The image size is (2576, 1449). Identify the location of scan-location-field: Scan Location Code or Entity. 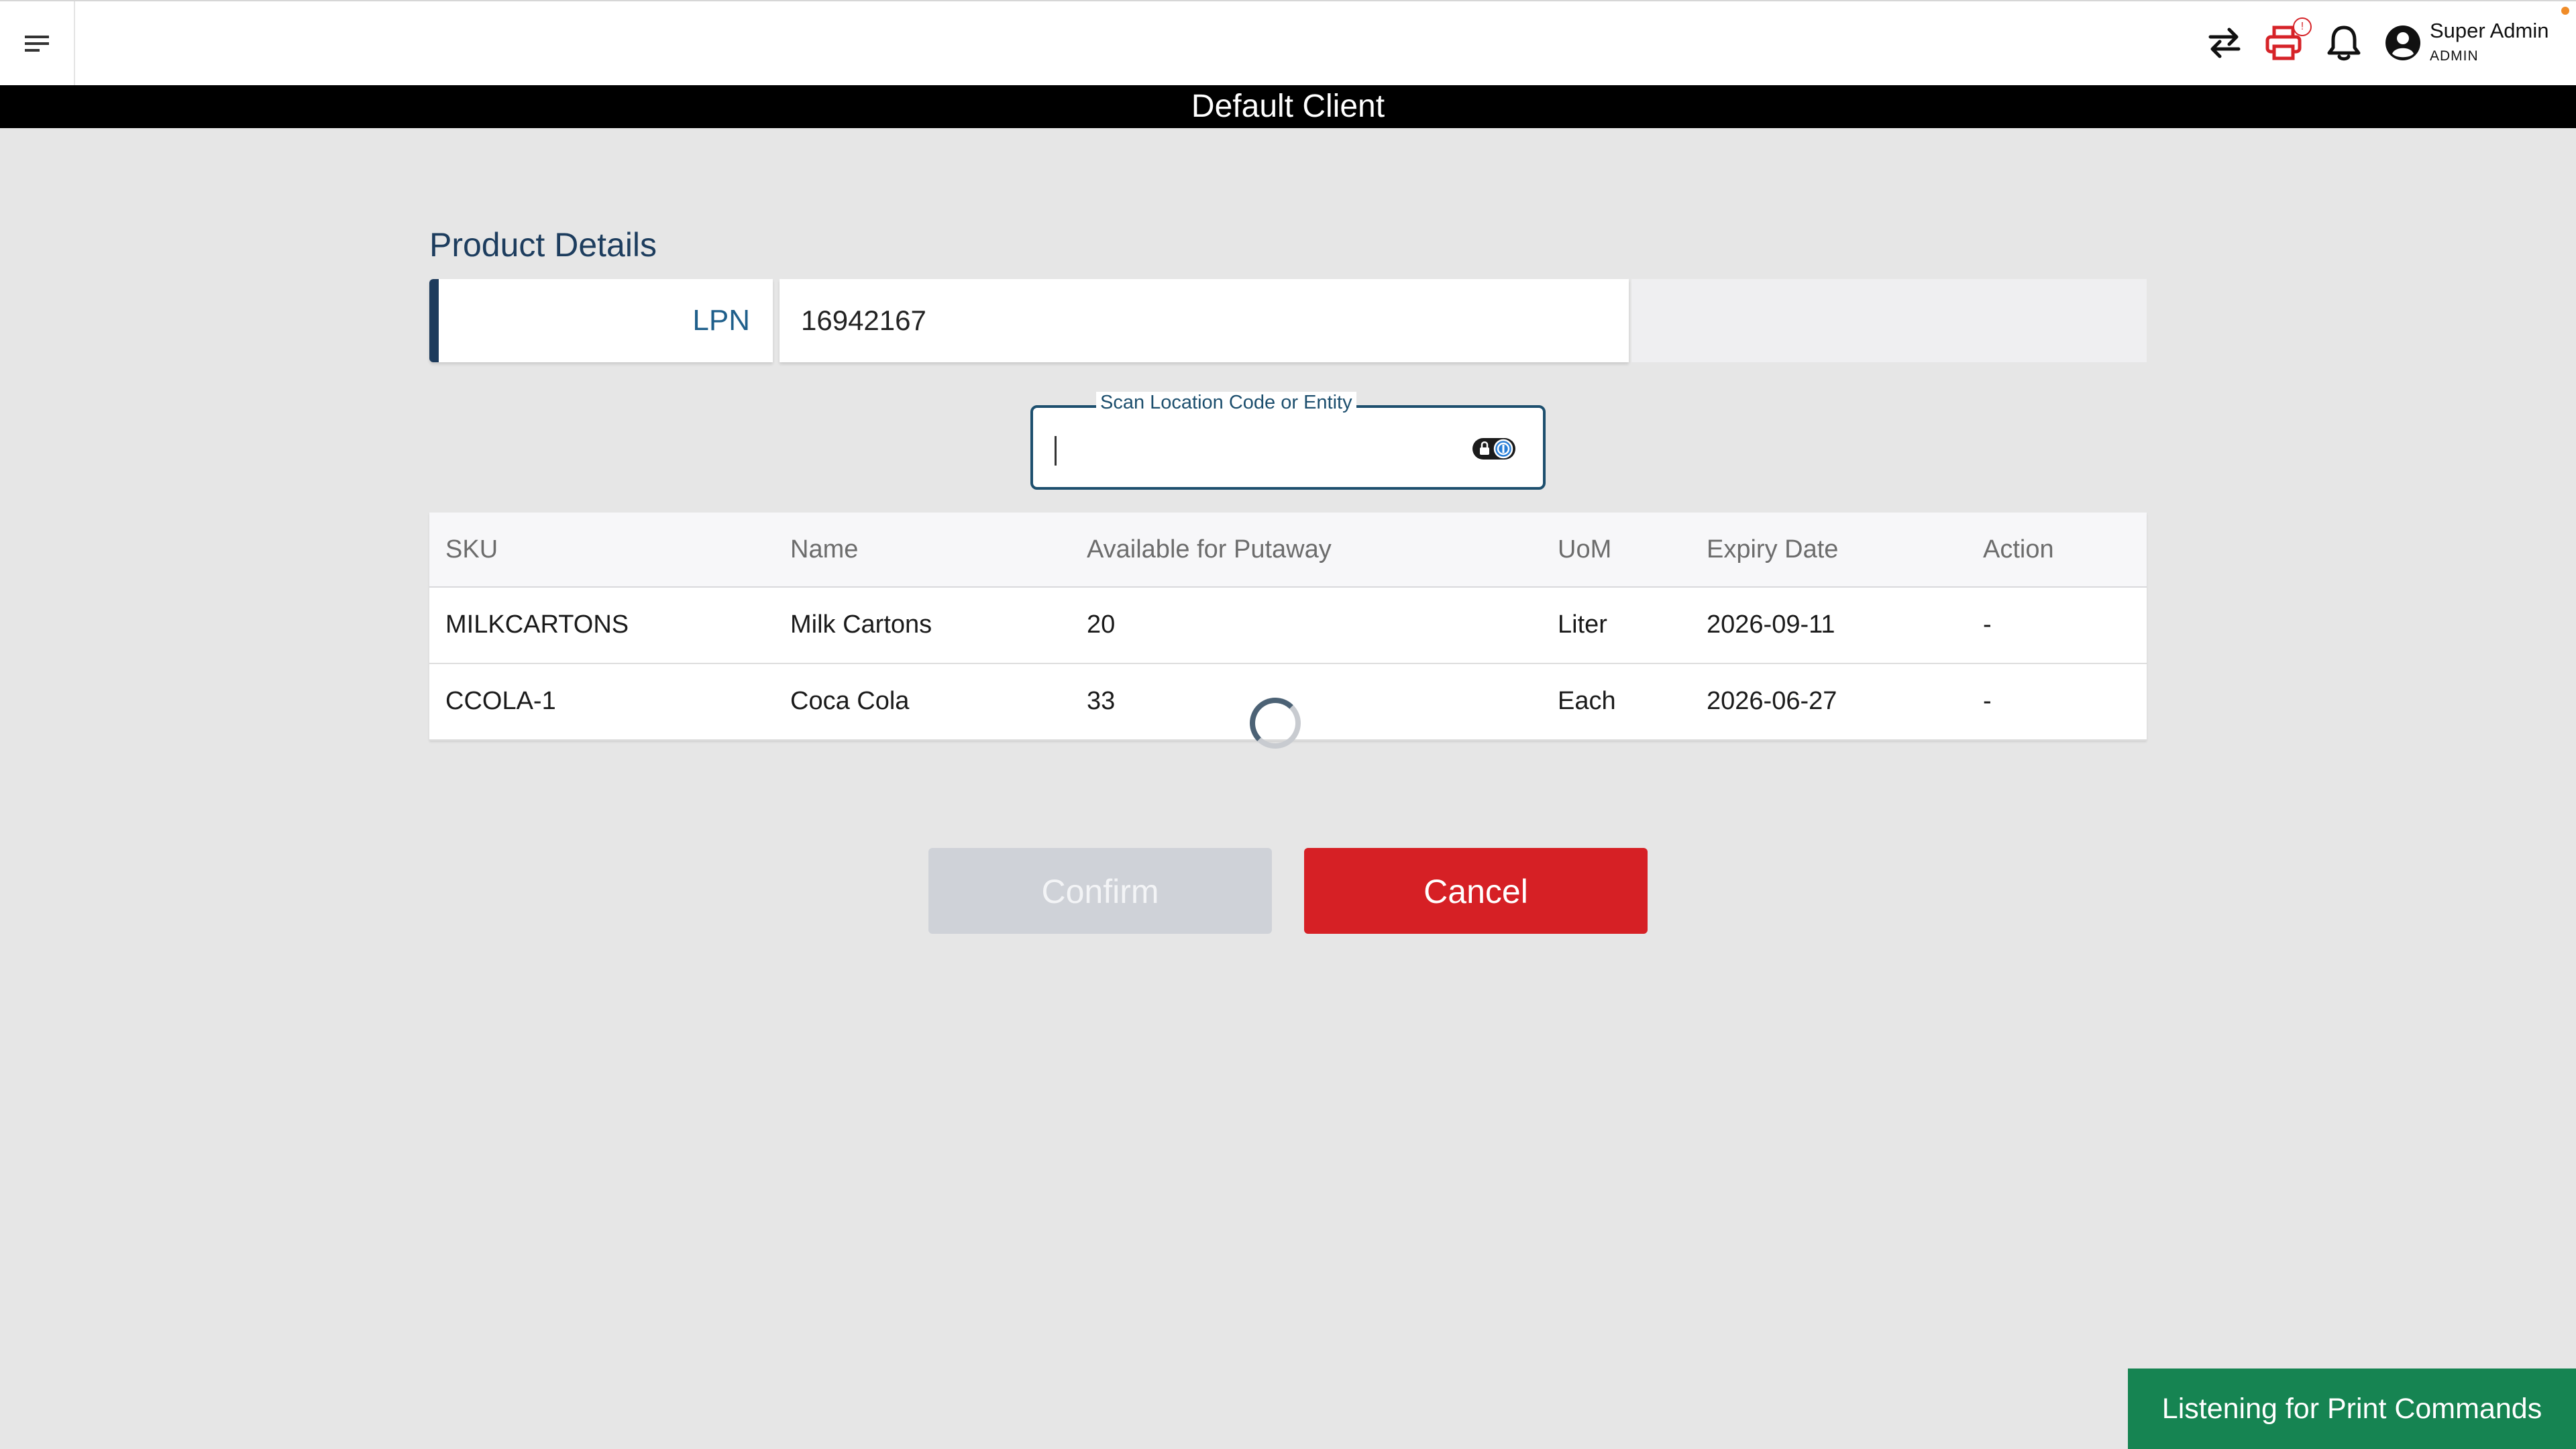
(1288, 441).